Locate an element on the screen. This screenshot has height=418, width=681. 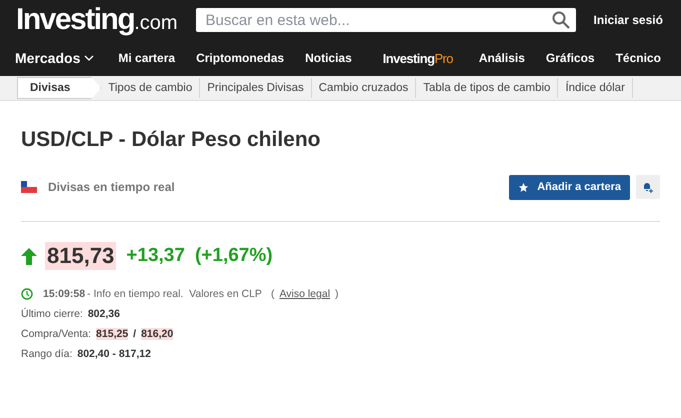
nav-item: Criptomonedas is located at coordinates (240, 58).